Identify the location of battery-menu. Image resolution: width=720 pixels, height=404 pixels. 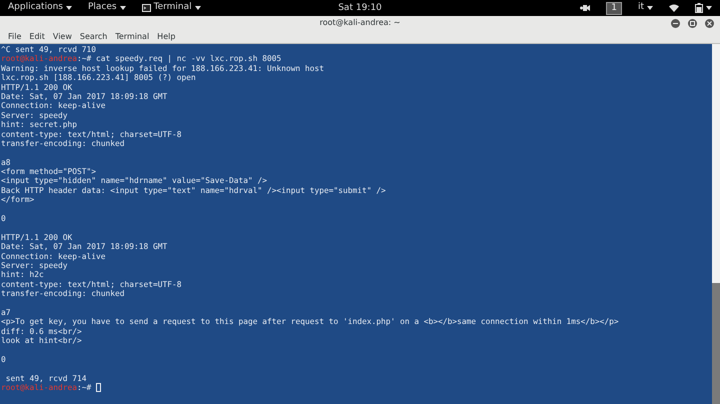
(703, 8).